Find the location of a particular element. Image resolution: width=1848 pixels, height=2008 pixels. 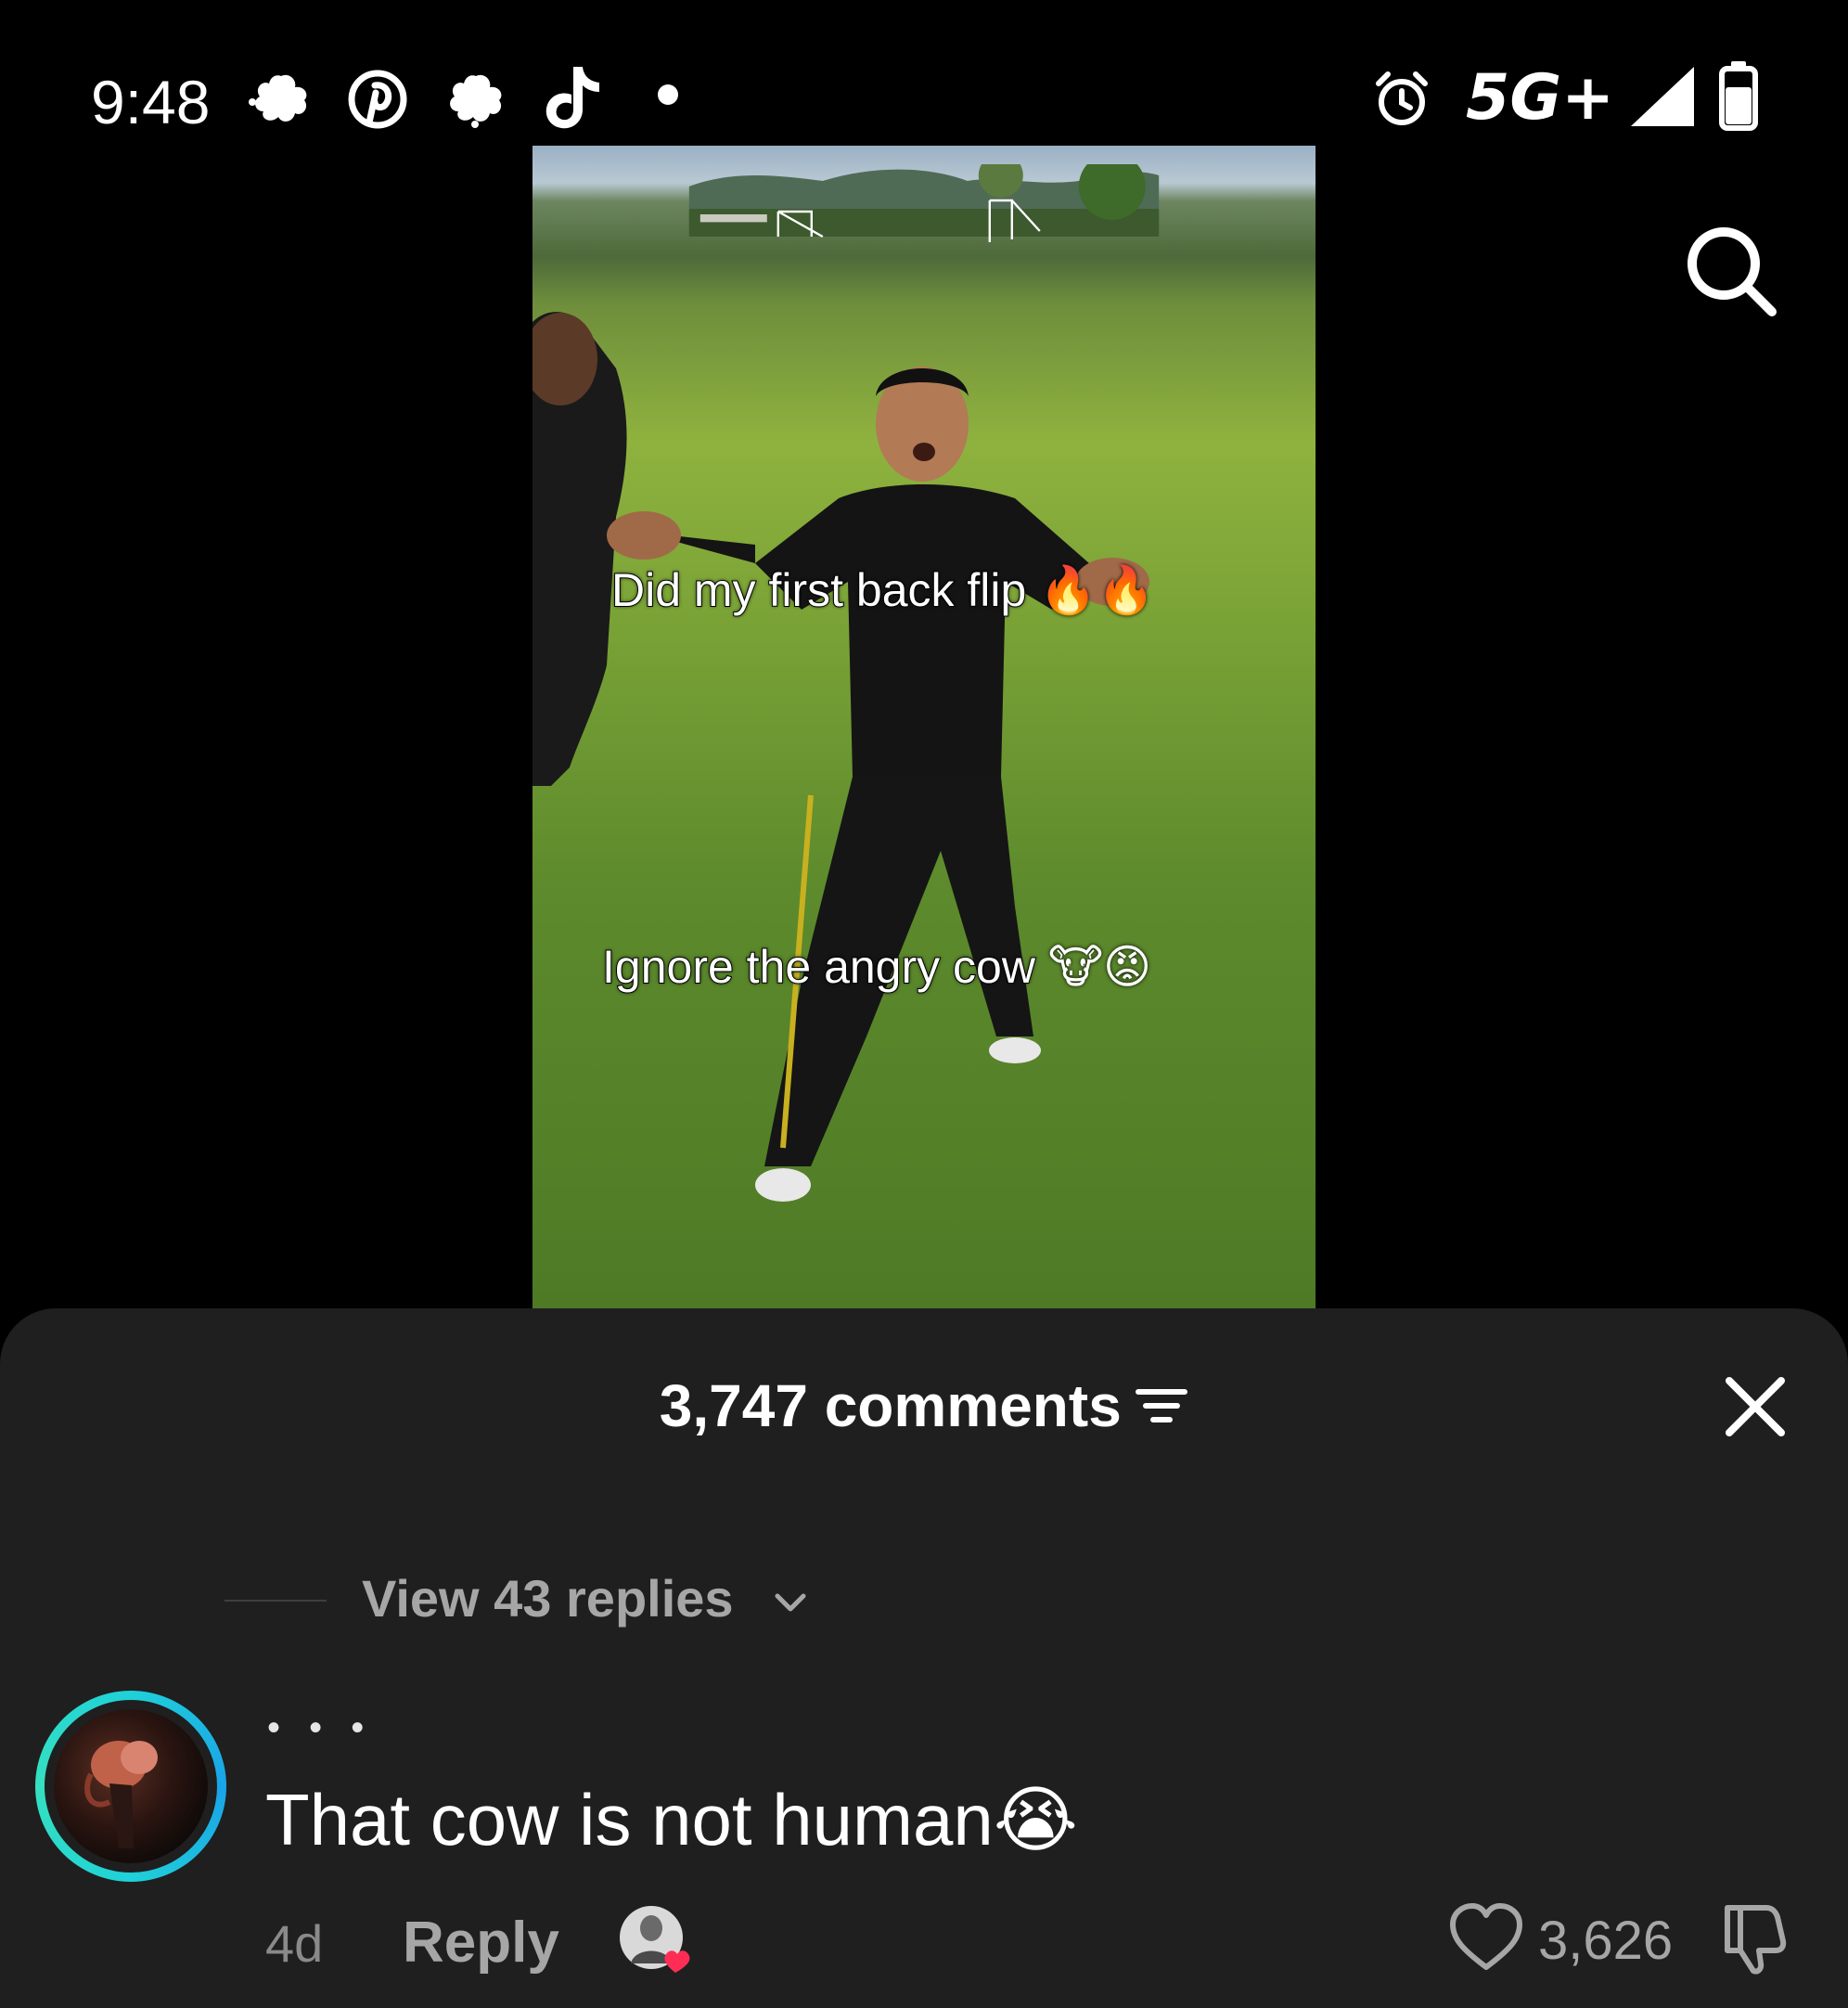

cow-angry-emoji: 🐮😡 is located at coordinates (1099, 967).